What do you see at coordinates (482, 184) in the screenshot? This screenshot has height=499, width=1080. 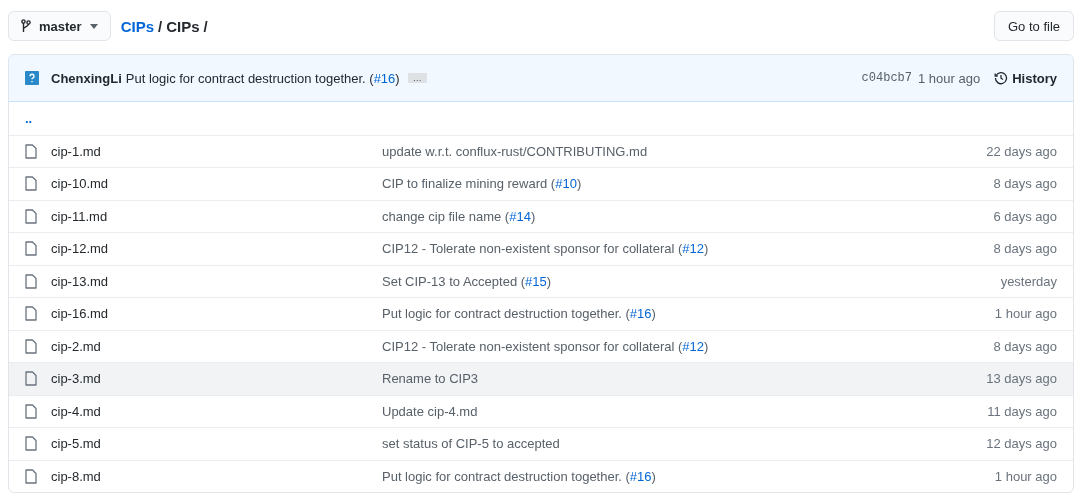 I see `commit-message: CIP to finalize mining reward (#10)` at bounding box center [482, 184].